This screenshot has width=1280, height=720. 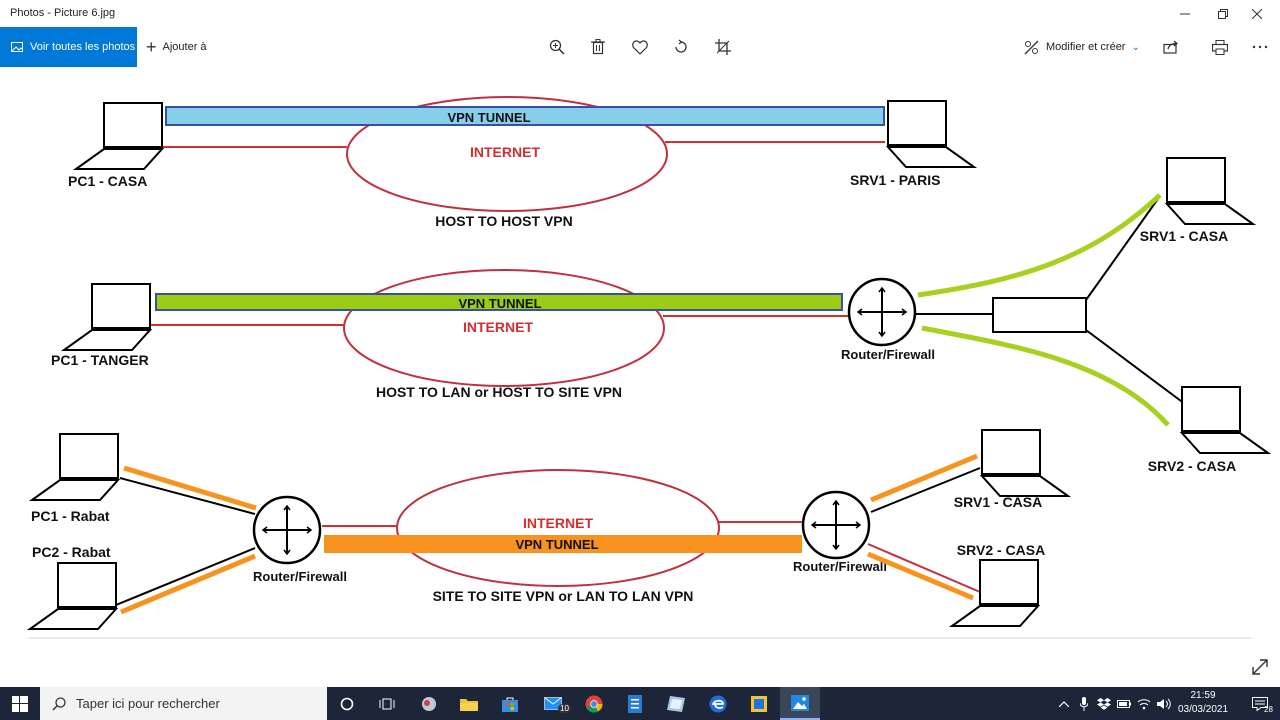 I want to click on green-link-srv1, so click(x=1039, y=245).